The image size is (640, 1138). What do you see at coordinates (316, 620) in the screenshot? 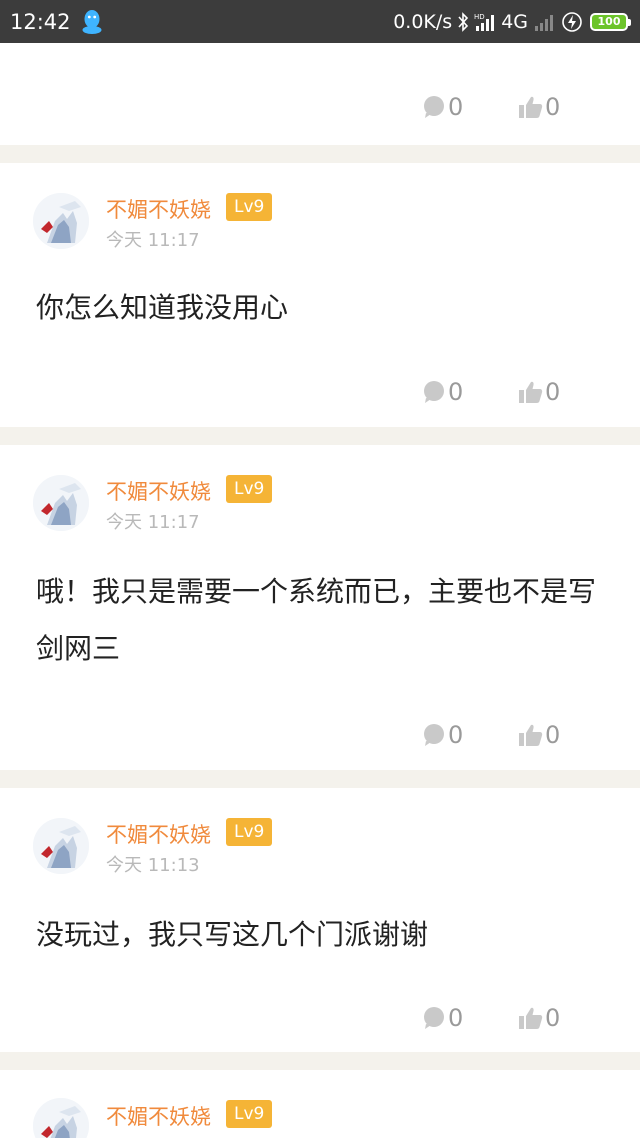
I see `comment-text: 哦！我只是需要一个系统而已，主要也不是写剑网三` at bounding box center [316, 620].